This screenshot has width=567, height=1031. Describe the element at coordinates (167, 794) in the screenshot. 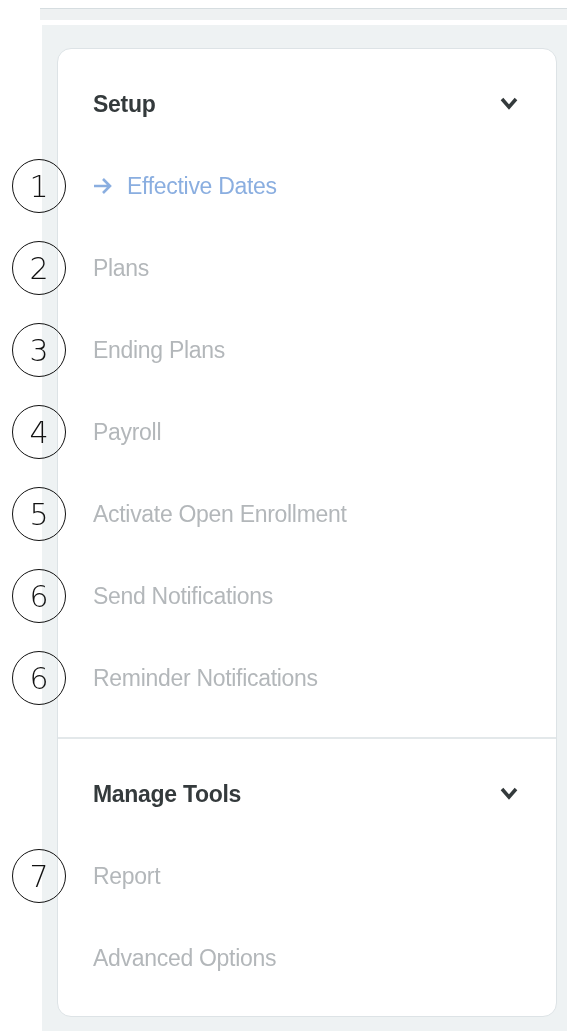

I see `section-title: Manage Tools` at that location.